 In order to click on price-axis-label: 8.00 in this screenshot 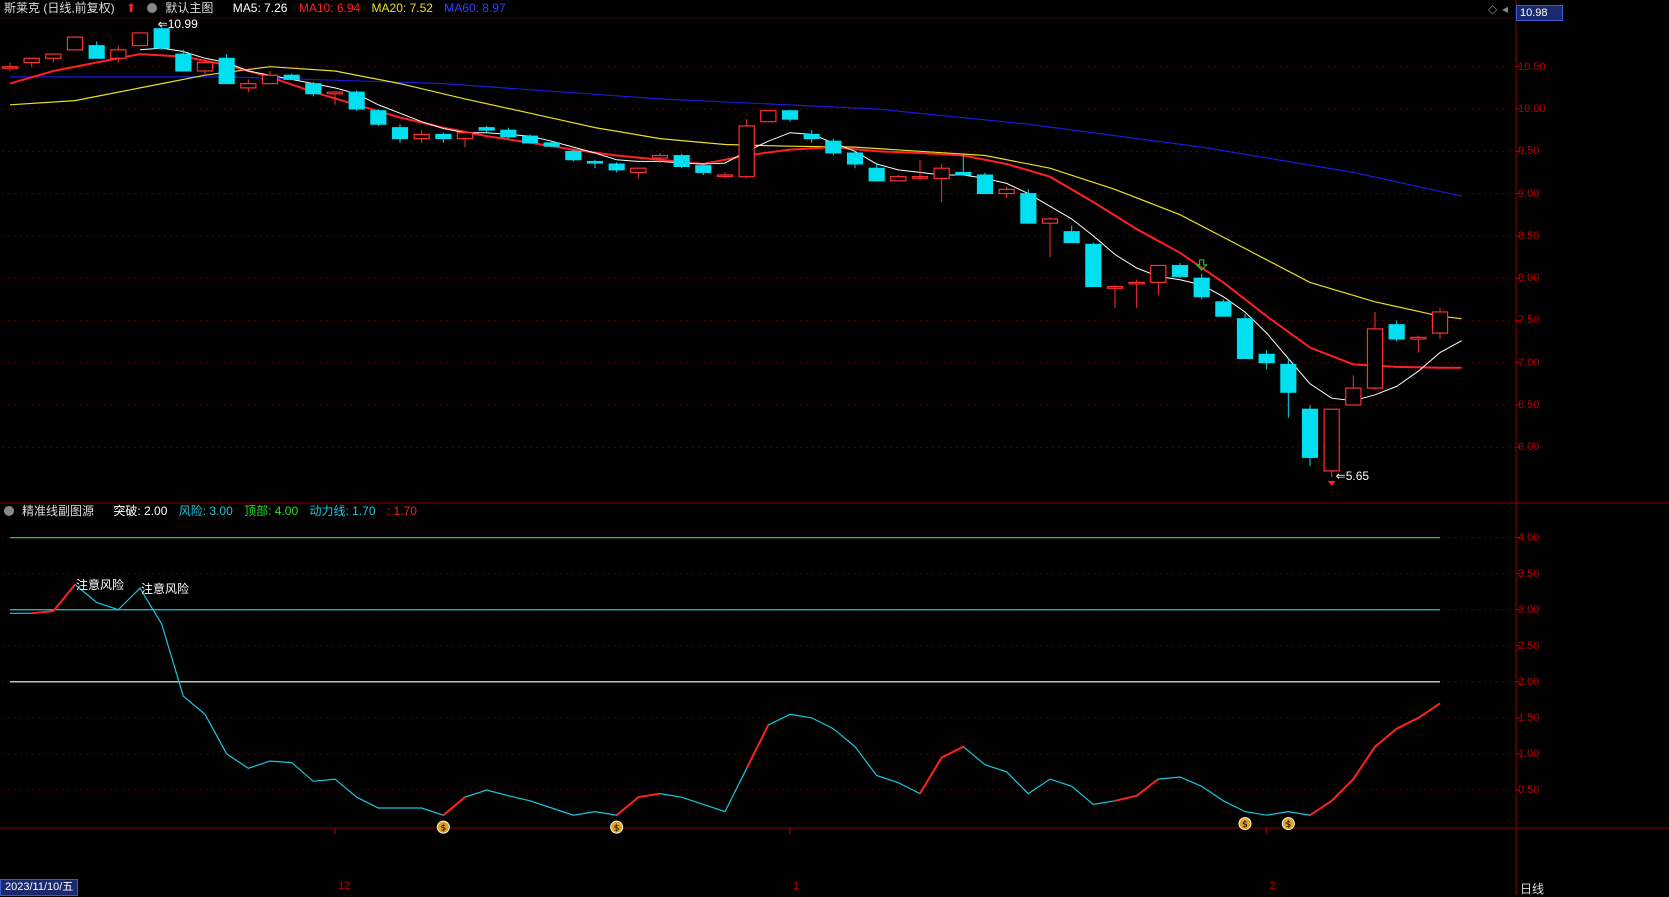, I will do `click(1529, 278)`.